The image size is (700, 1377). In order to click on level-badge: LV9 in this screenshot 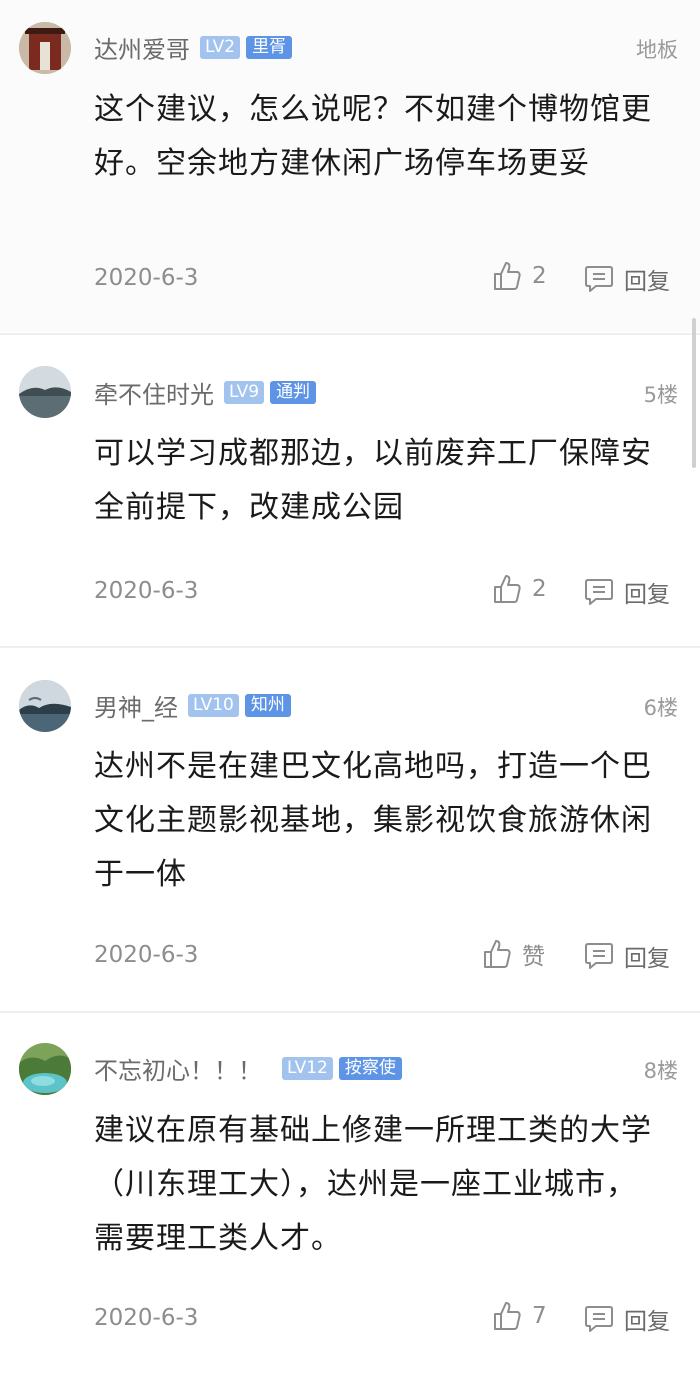, I will do `click(244, 392)`.